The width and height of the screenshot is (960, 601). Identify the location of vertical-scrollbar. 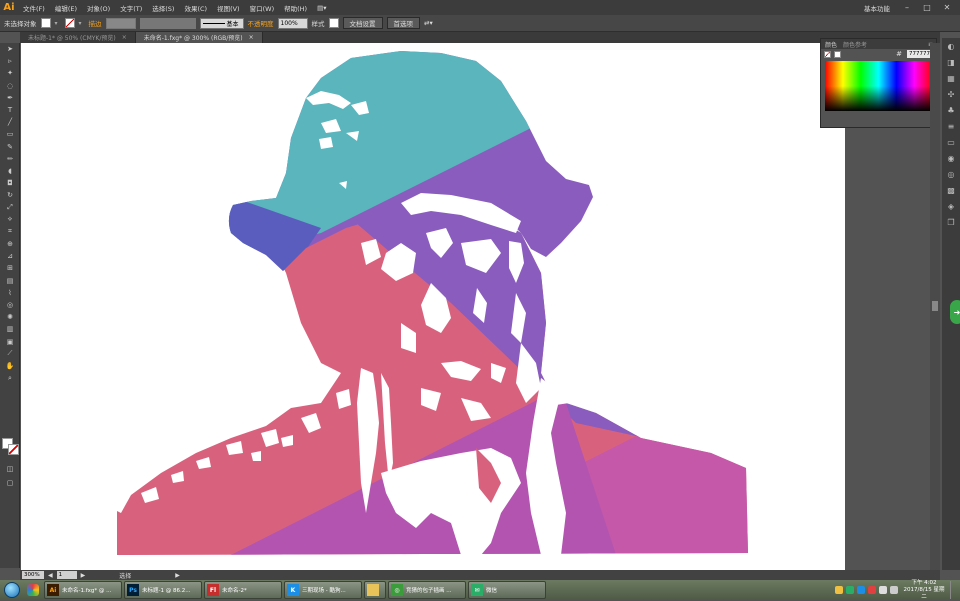
(935, 306).